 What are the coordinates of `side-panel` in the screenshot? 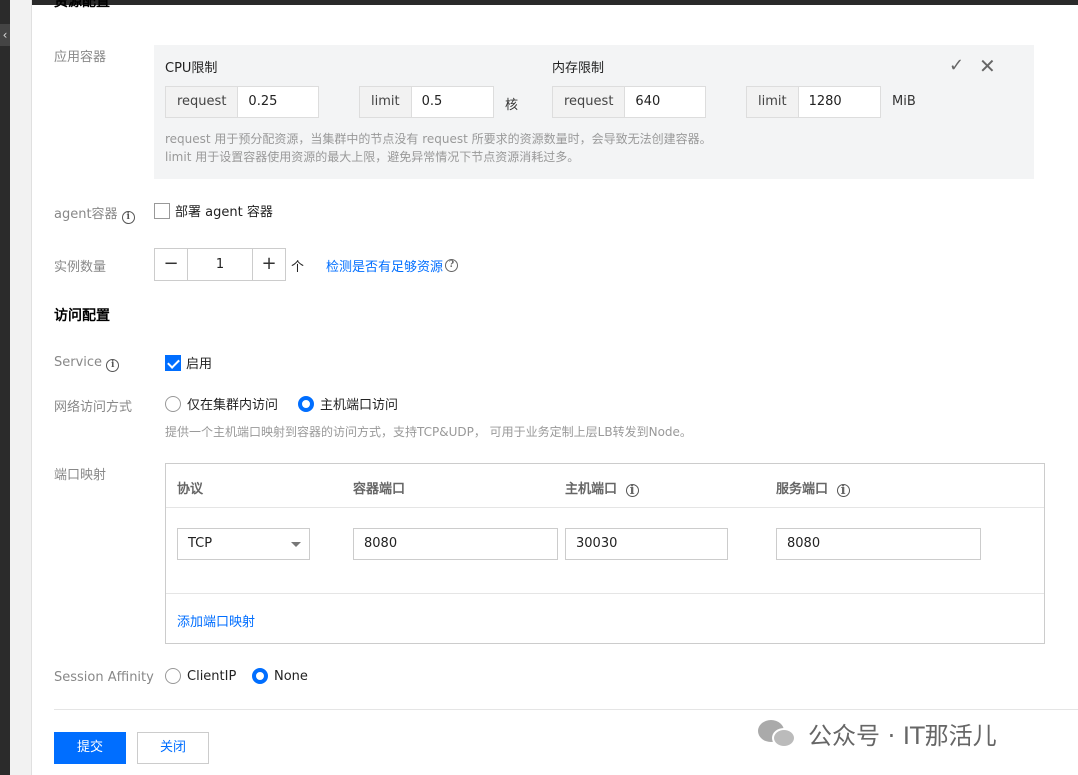 It's located at (21, 387).